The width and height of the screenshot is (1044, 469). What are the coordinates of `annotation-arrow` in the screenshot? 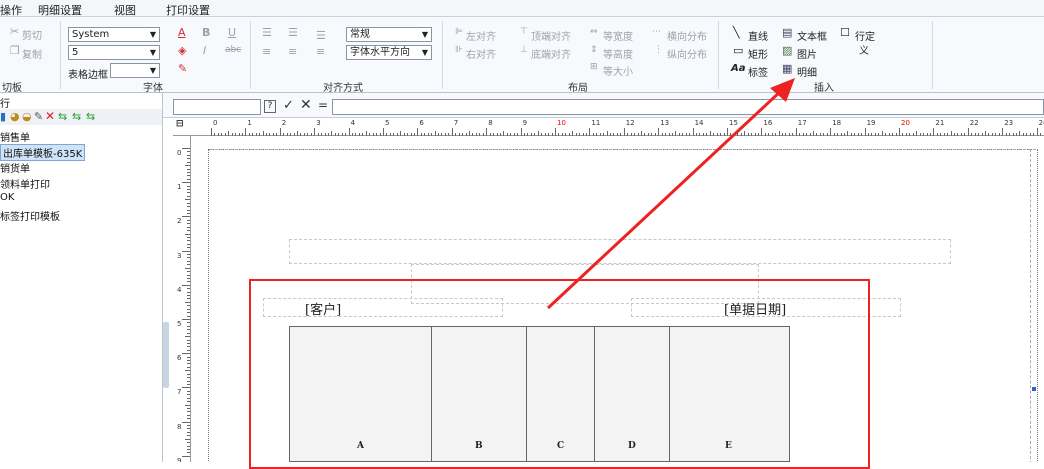 It's located at (670, 194).